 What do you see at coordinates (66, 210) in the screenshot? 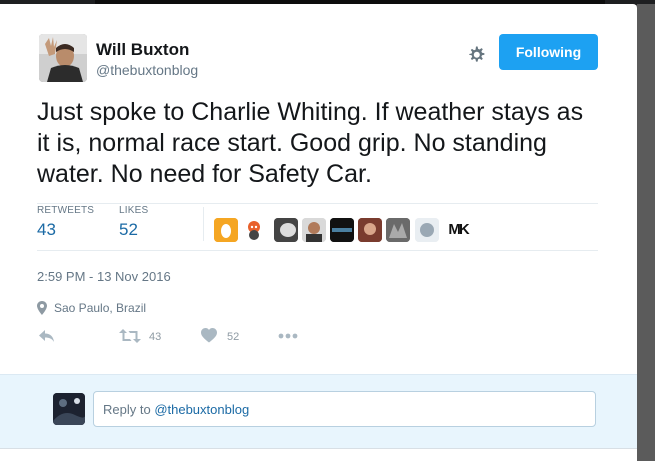
I see `retweets-label: RETWEETS` at bounding box center [66, 210].